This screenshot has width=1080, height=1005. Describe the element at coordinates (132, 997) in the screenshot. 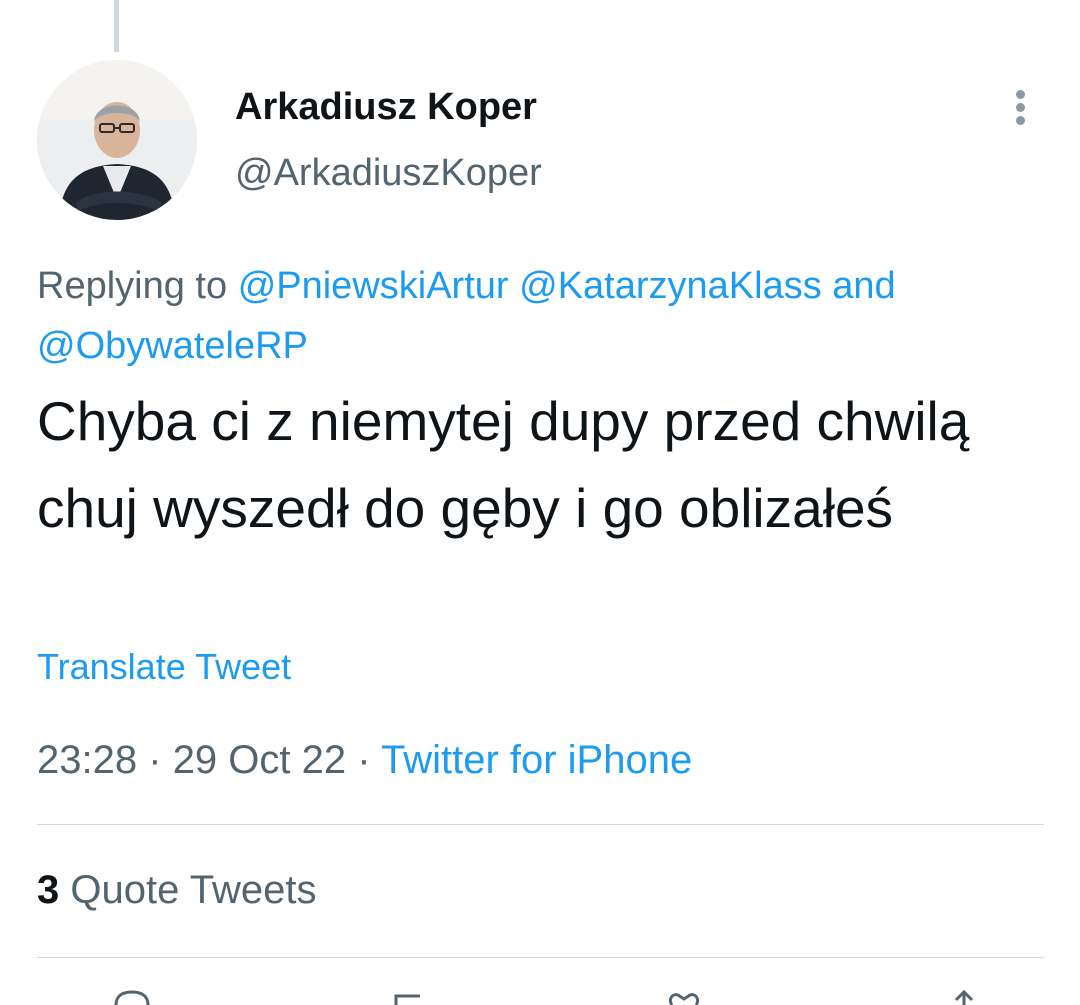

I see `reply-icon` at that location.